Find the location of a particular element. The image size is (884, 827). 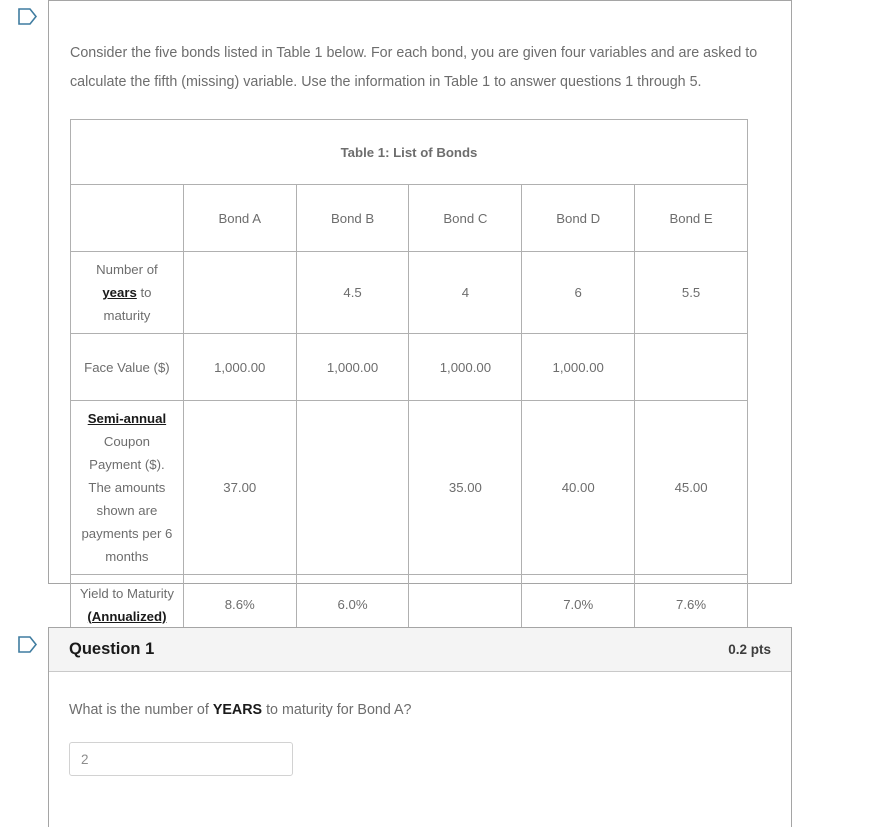

cell-coupon-bond-b is located at coordinates (352, 487).